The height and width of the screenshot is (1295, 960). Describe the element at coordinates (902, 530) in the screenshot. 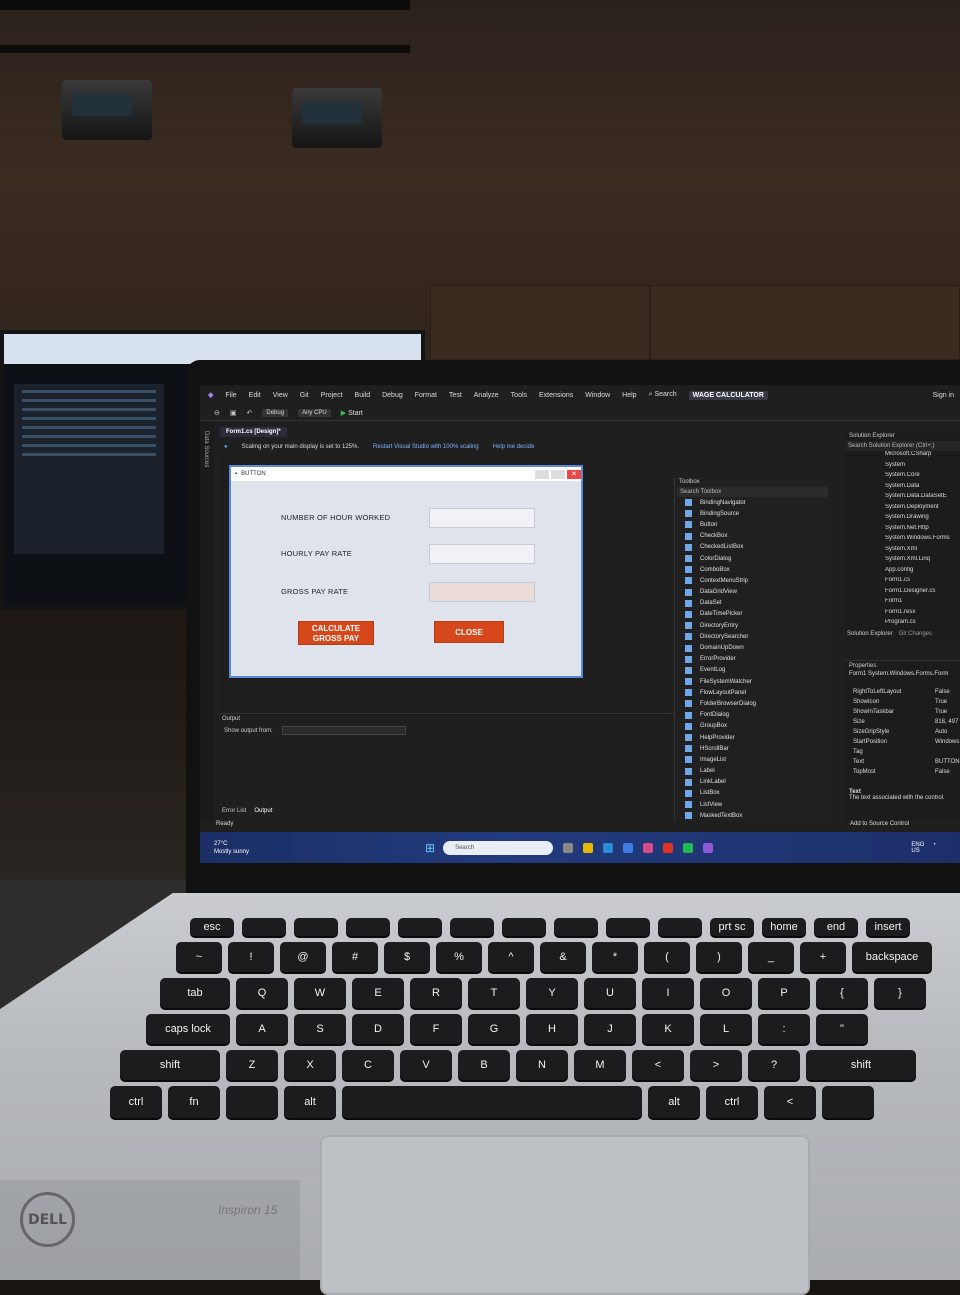

I see `solution-item: System.Net.Http` at that location.